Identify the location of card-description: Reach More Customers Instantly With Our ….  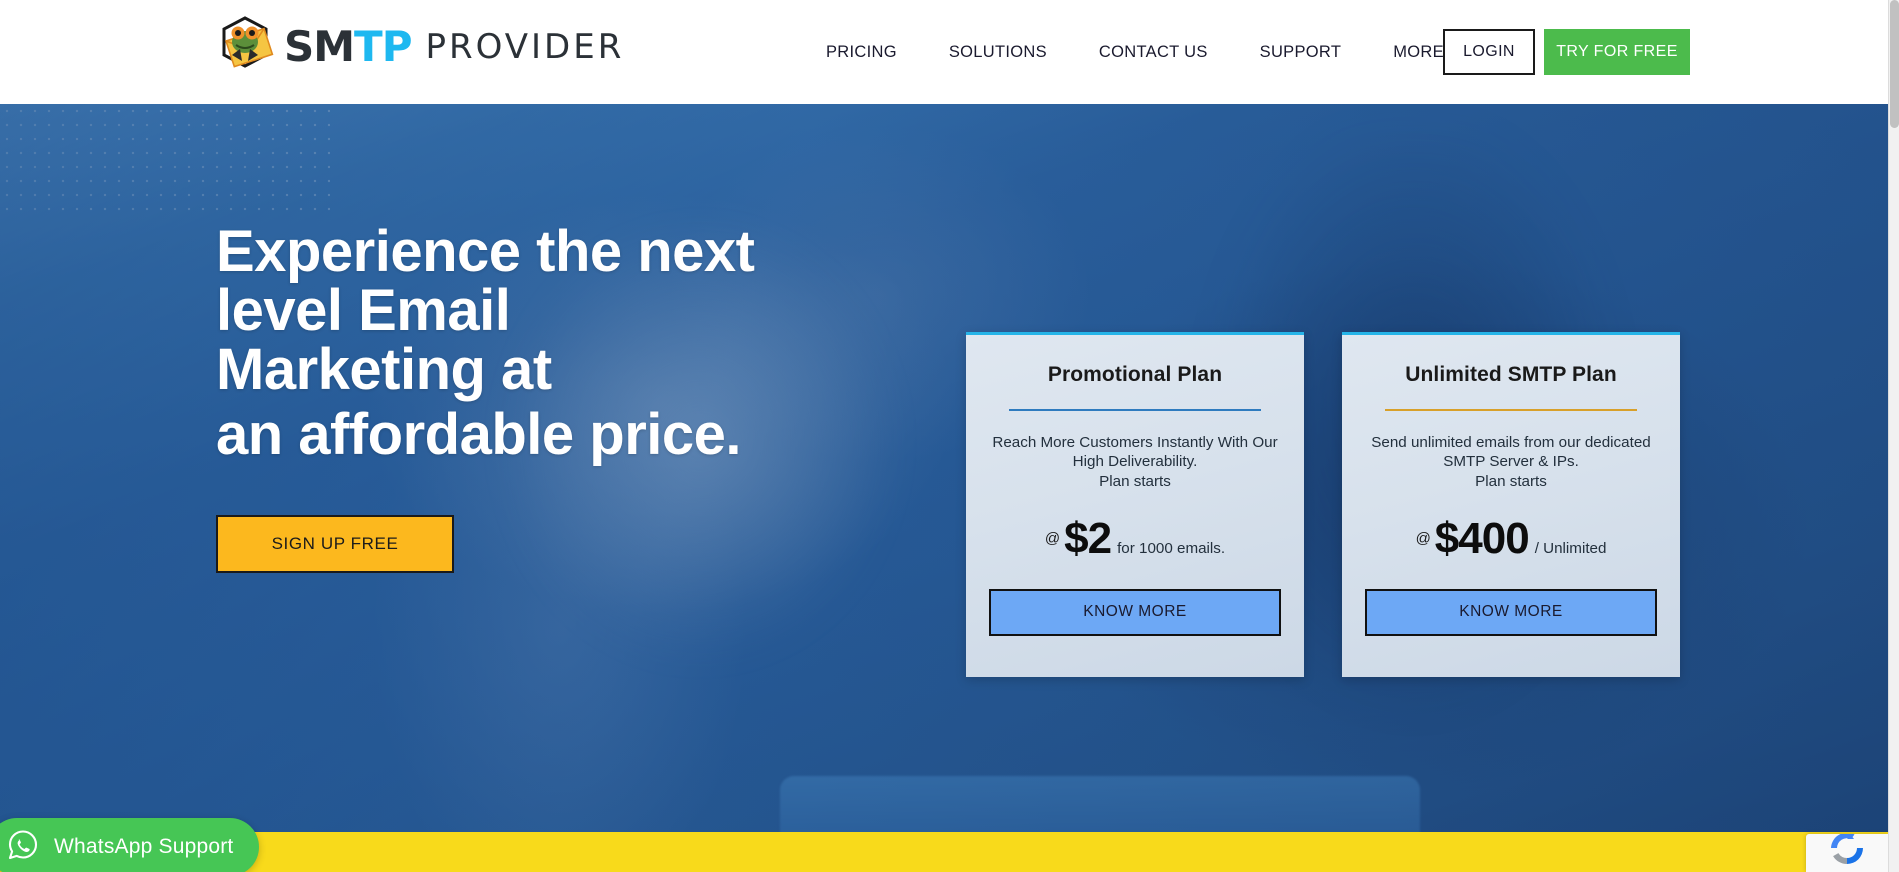
(1135, 462).